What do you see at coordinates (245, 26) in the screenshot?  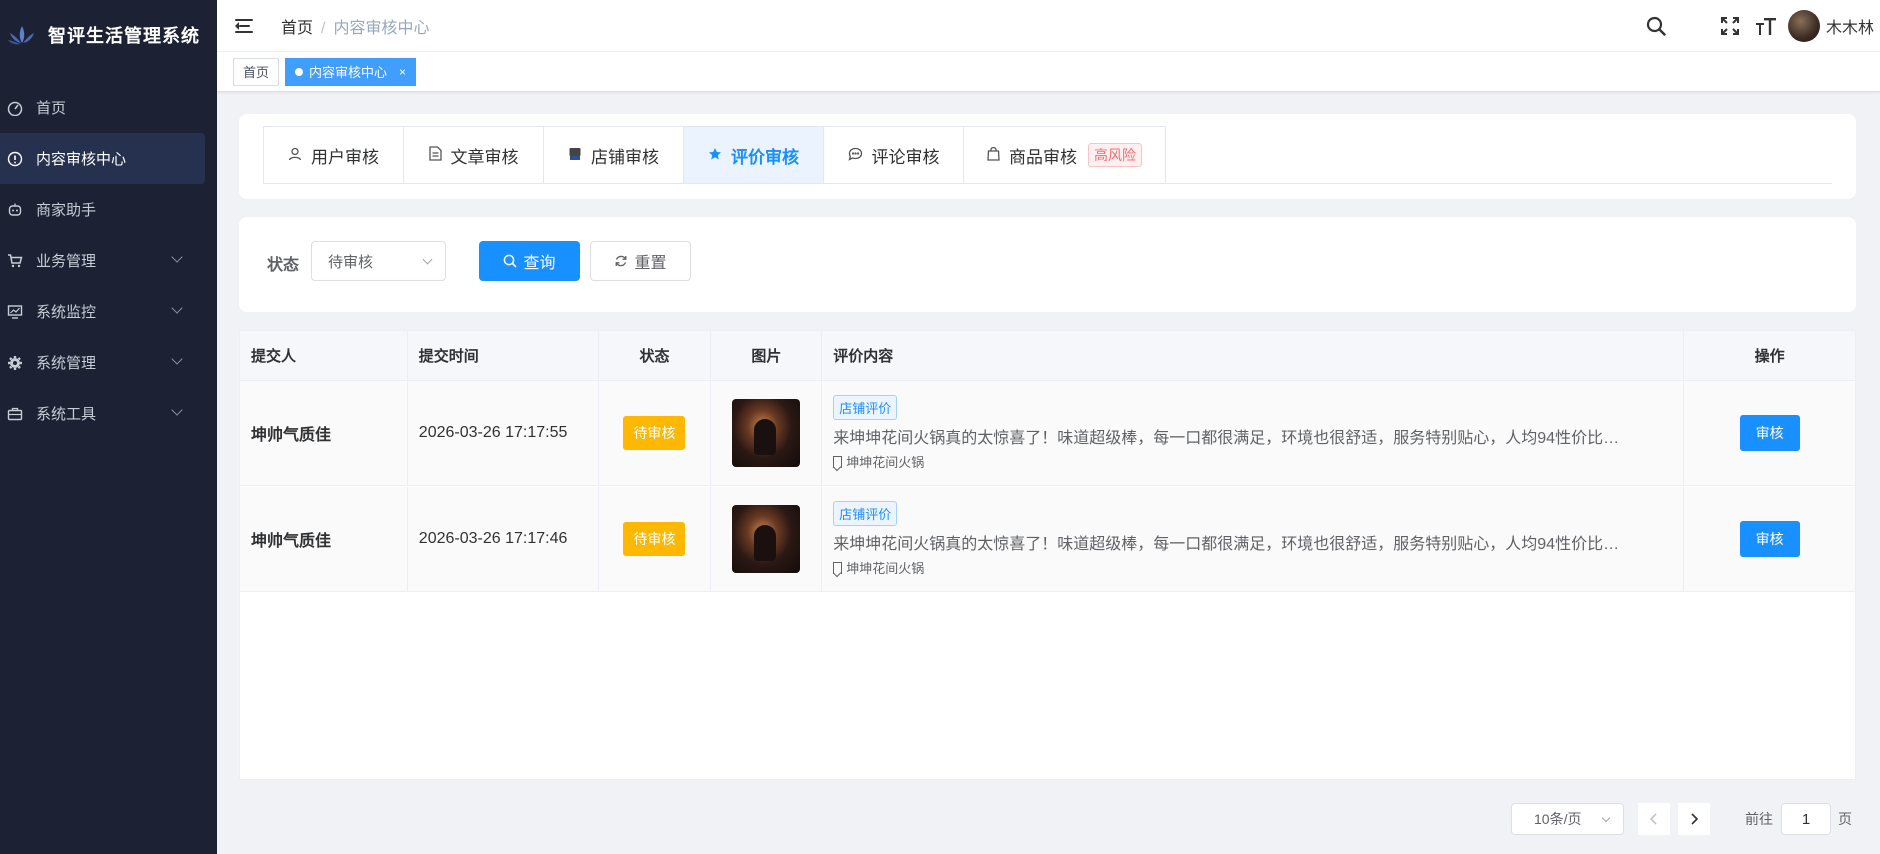 I see `menu-fold-icon` at bounding box center [245, 26].